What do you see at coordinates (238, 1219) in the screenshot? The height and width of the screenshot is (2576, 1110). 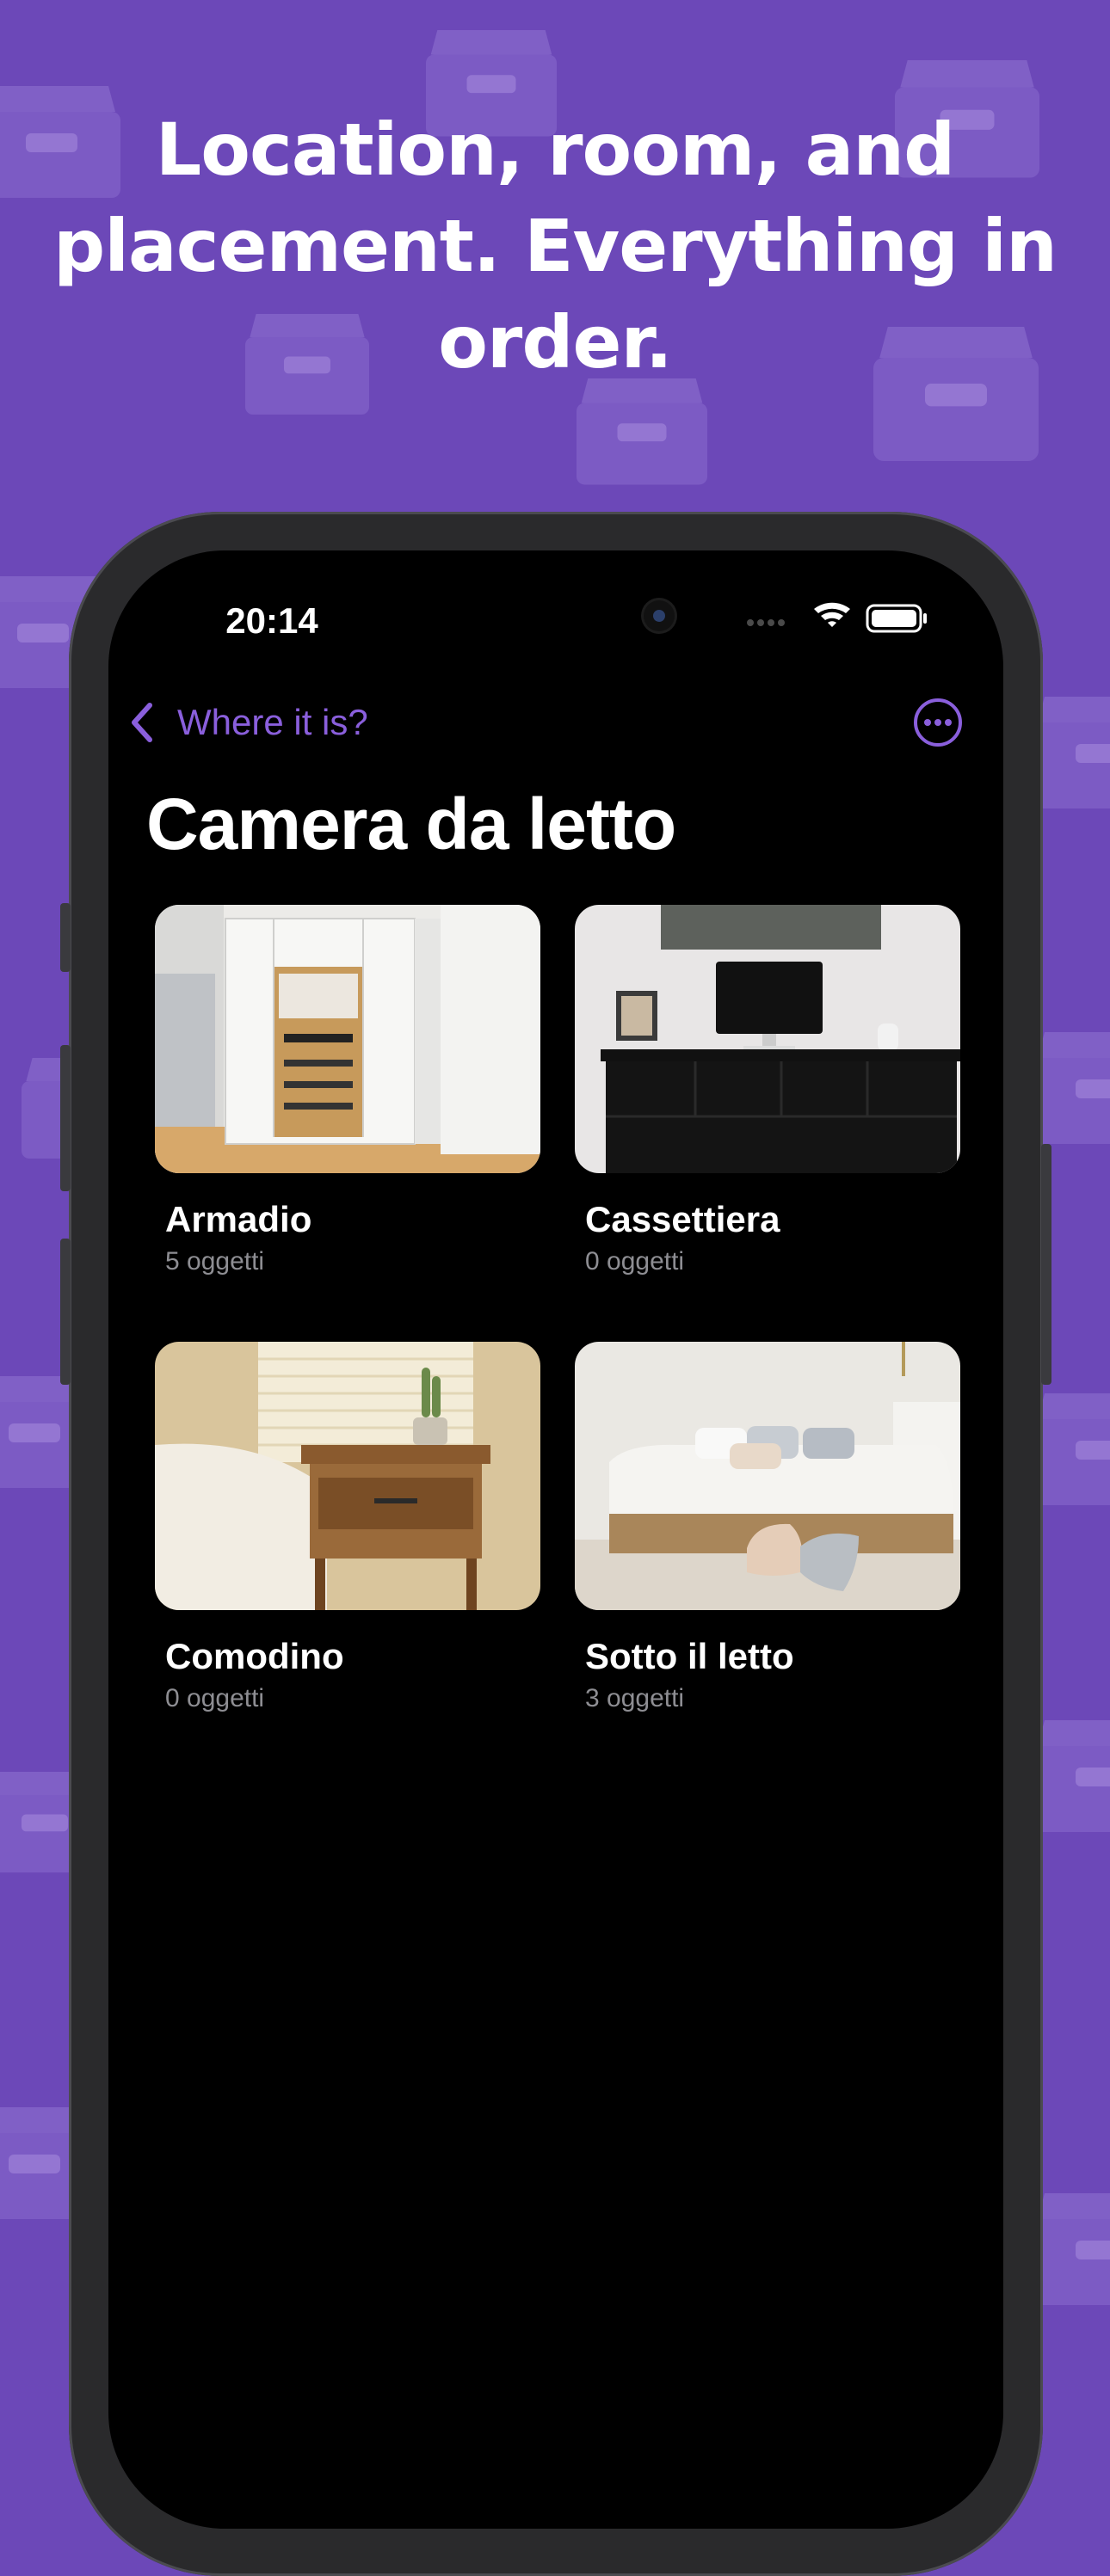 I see `place-name: Armadio` at bounding box center [238, 1219].